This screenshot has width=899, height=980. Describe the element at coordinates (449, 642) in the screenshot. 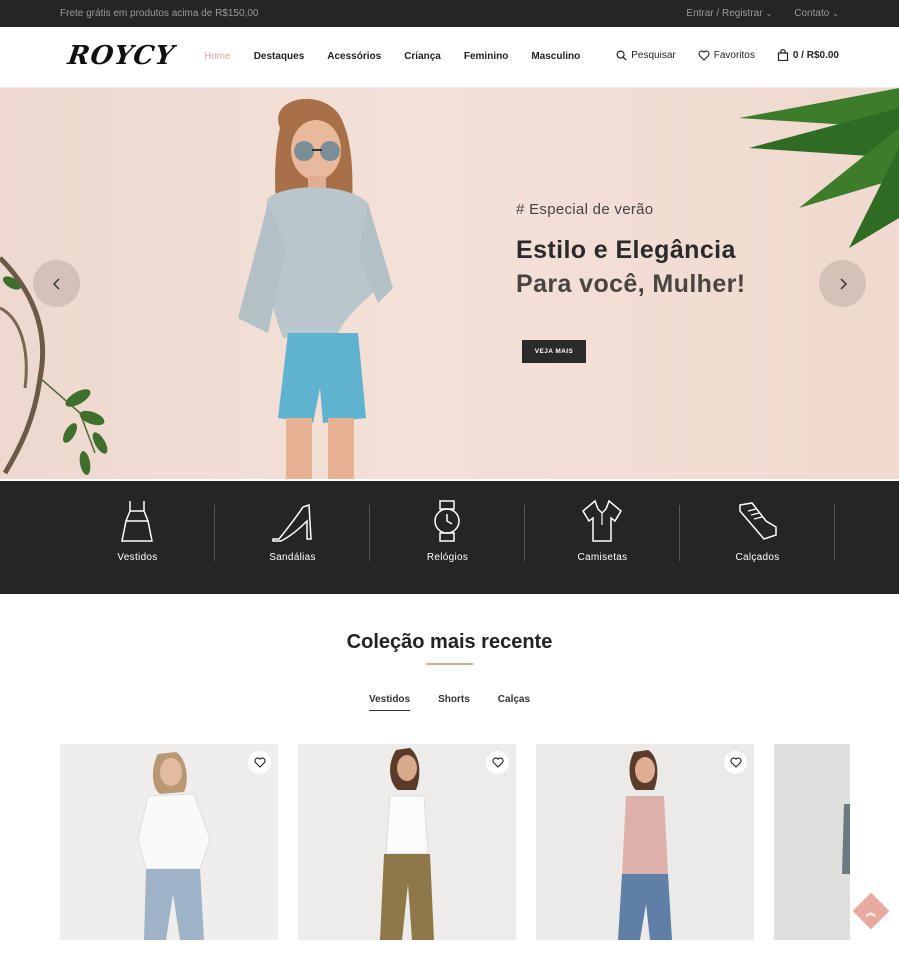

I see `collection-title: Coleção mais recente` at that location.